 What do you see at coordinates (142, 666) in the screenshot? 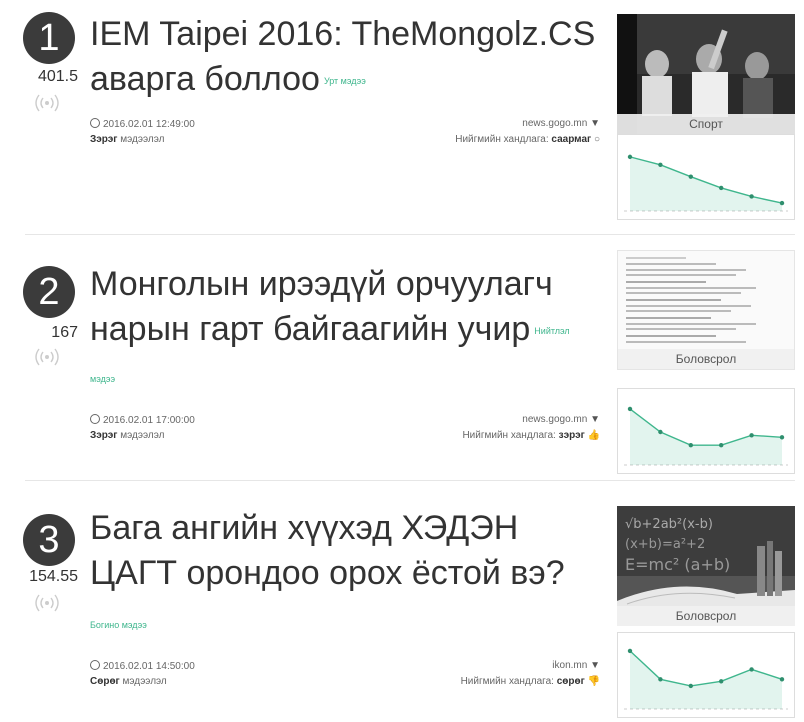
I see `publish-date: 2016.02.01 14:50:00` at bounding box center [142, 666].